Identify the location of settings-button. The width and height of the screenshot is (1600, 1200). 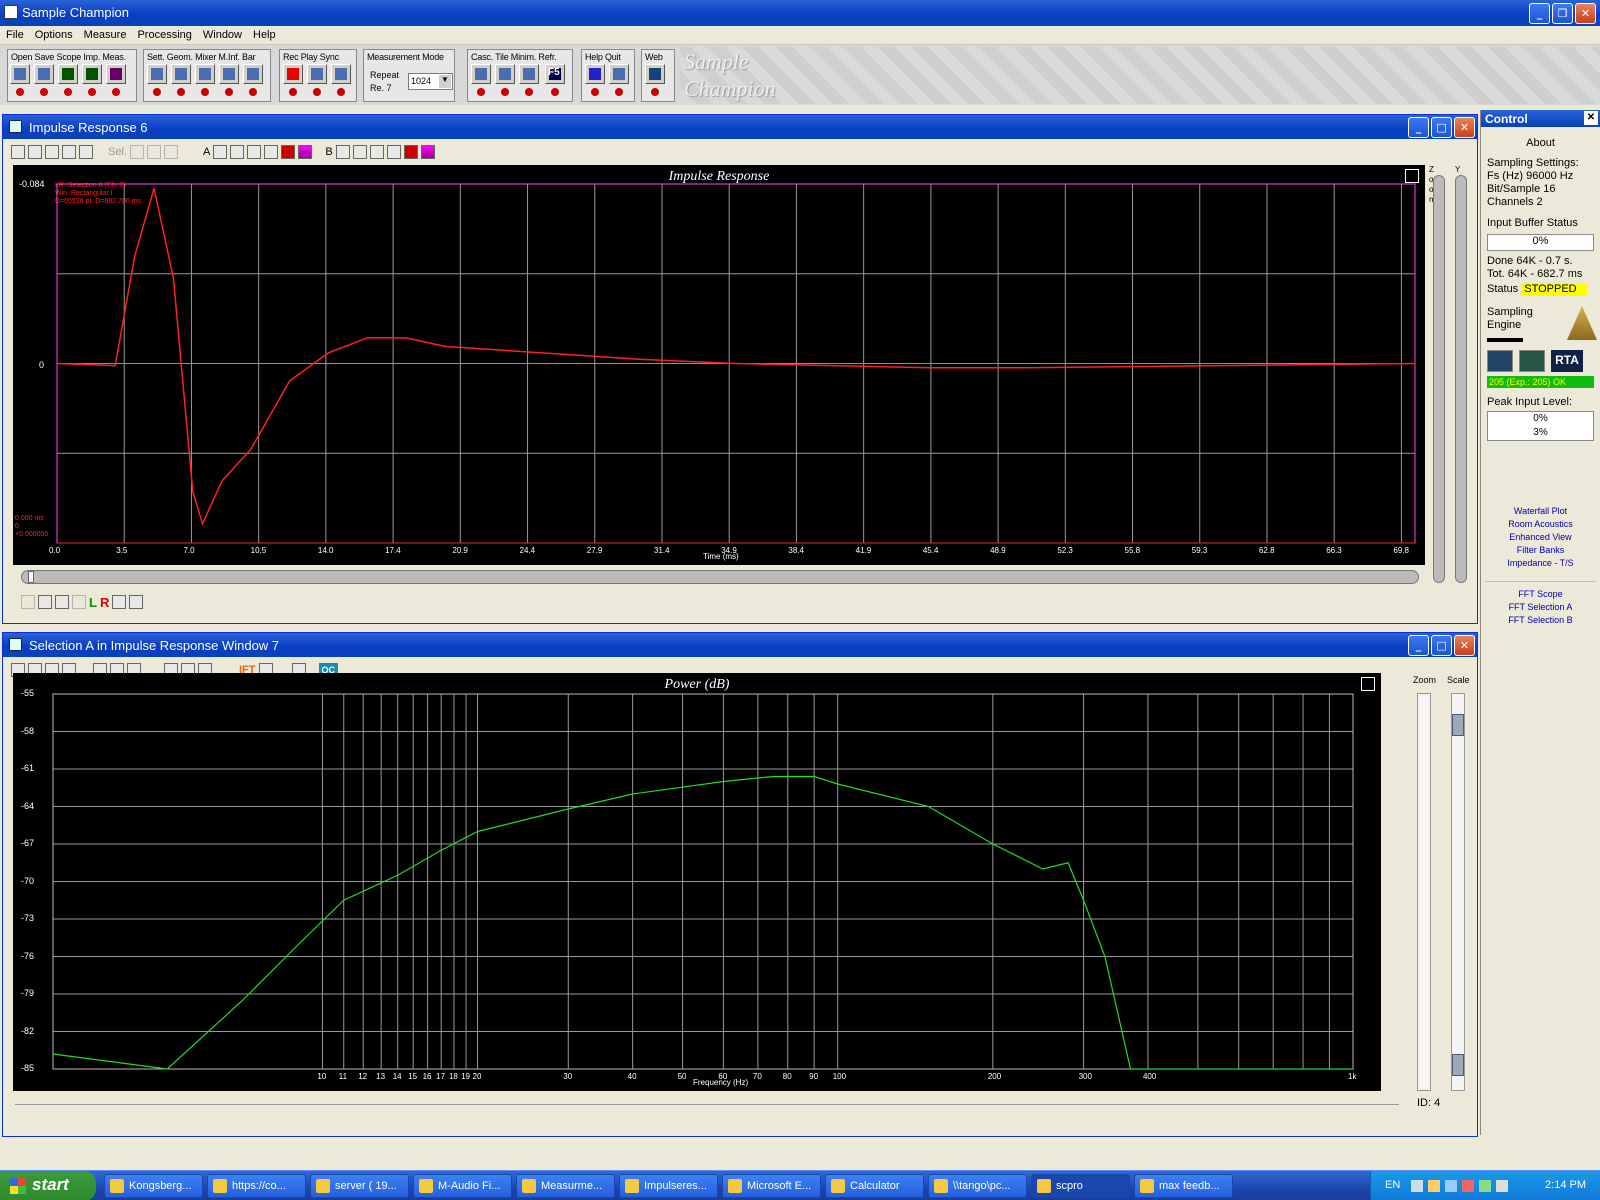
(157, 74).